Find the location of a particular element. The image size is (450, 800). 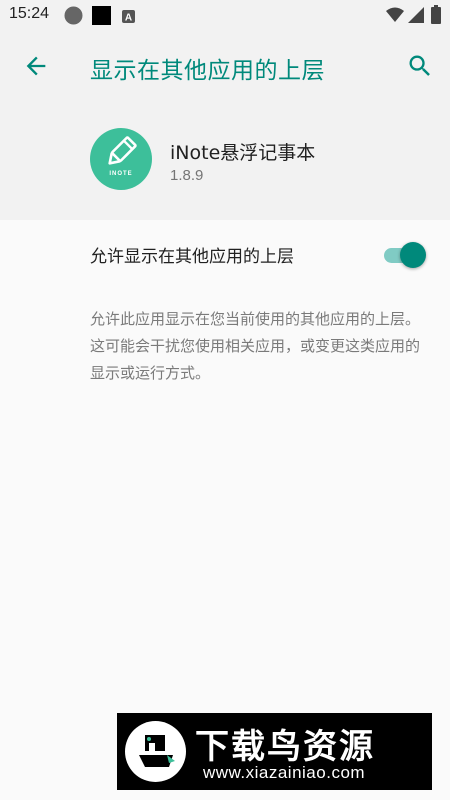

signal-icon is located at coordinates (416, 17).